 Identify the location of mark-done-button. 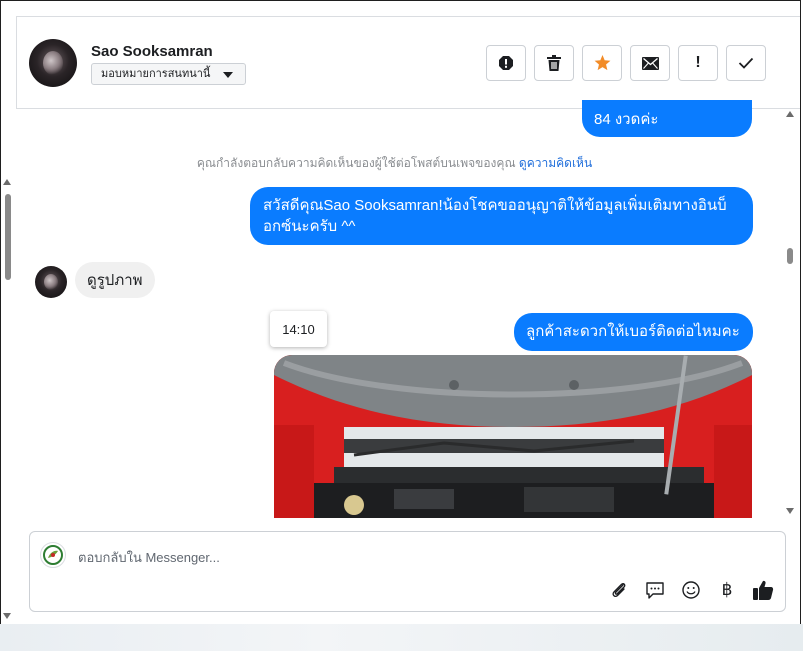
(746, 63).